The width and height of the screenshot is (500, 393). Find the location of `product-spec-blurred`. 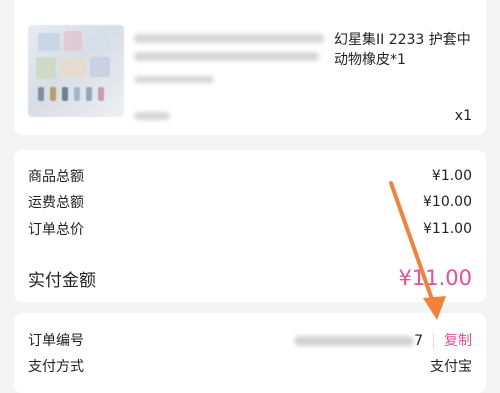

product-spec-blurred is located at coordinates (174, 79).